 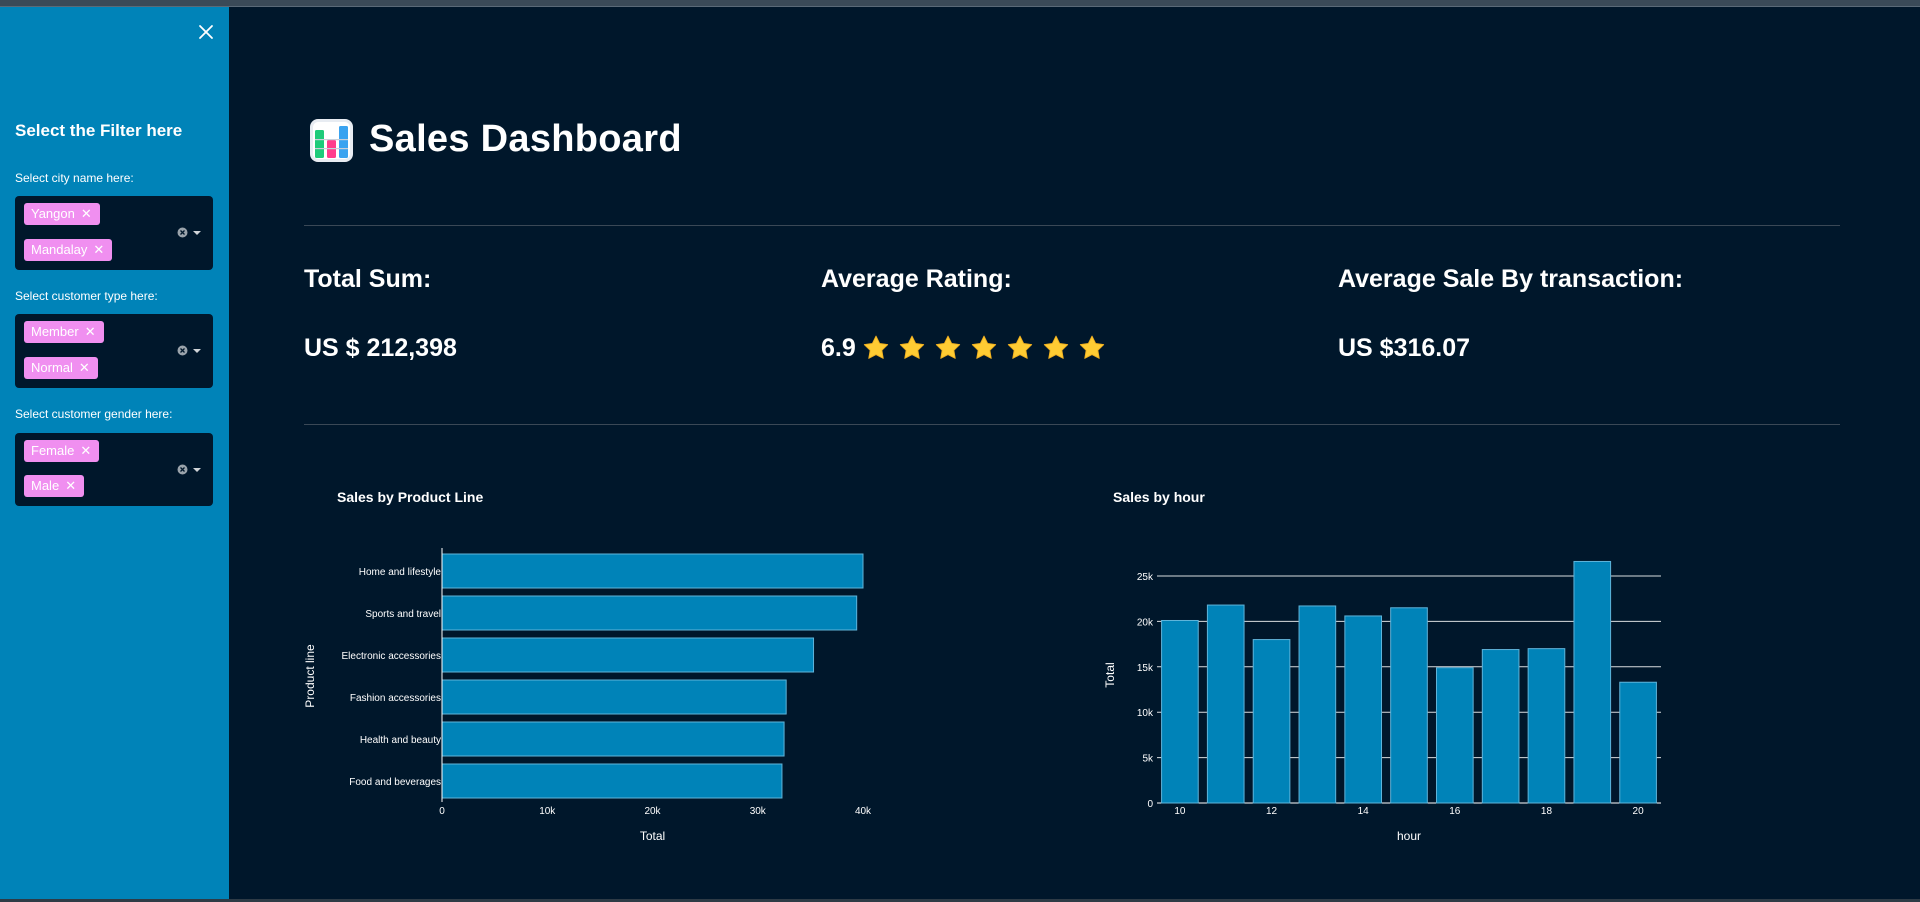 What do you see at coordinates (331, 140) in the screenshot?
I see `bar-chart-icon` at bounding box center [331, 140].